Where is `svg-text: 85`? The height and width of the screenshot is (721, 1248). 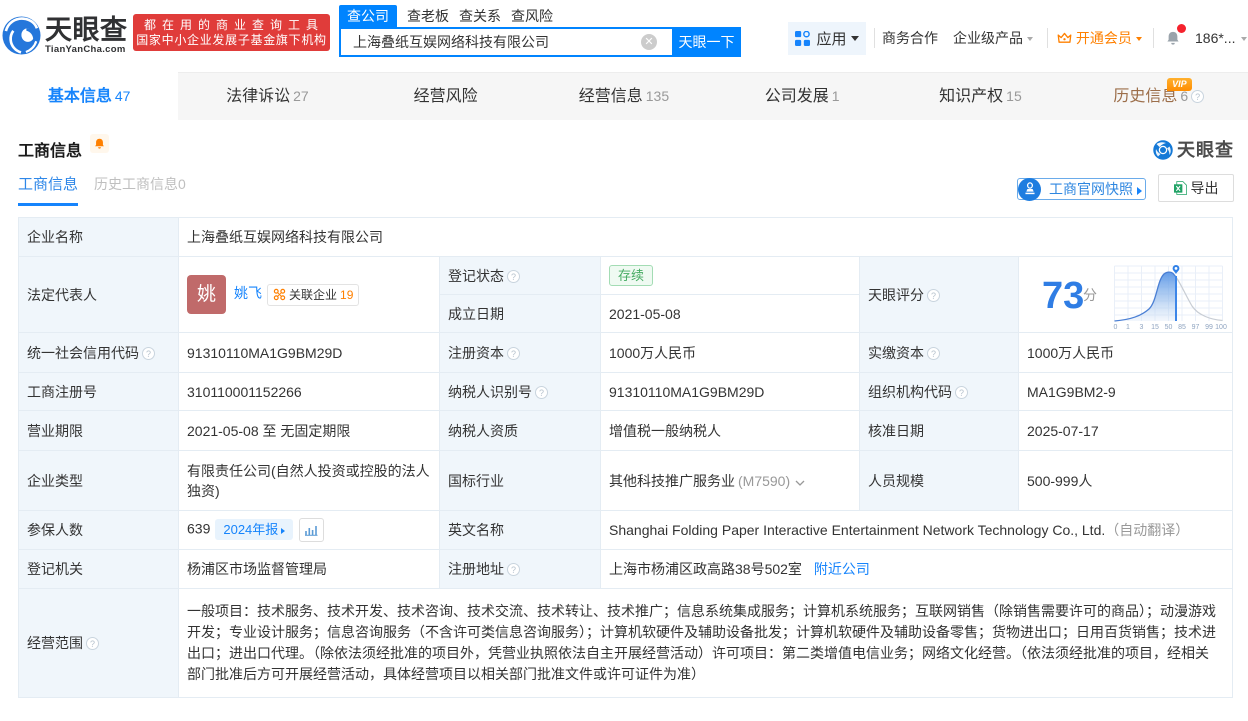 svg-text: 85 is located at coordinates (1182, 327).